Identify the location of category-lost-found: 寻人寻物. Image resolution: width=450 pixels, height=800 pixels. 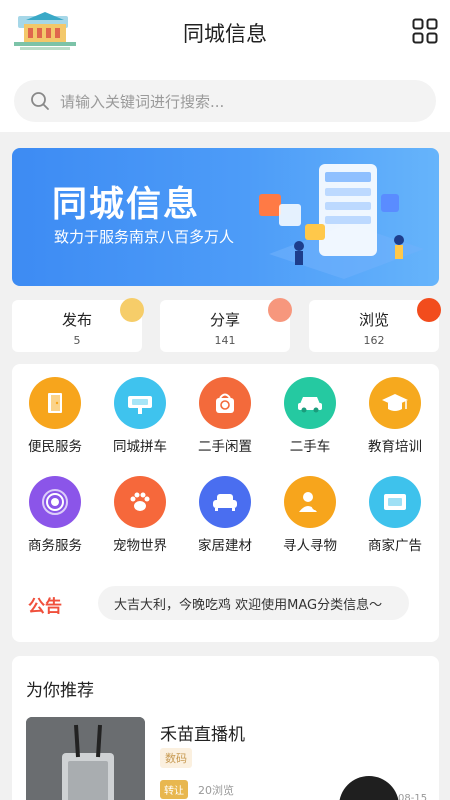
(310, 515).